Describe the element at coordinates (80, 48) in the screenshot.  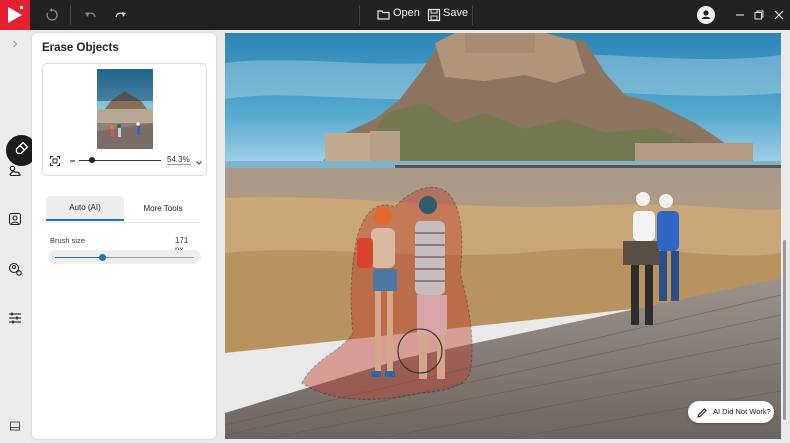
I see `panel-title: Erase Objects` at that location.